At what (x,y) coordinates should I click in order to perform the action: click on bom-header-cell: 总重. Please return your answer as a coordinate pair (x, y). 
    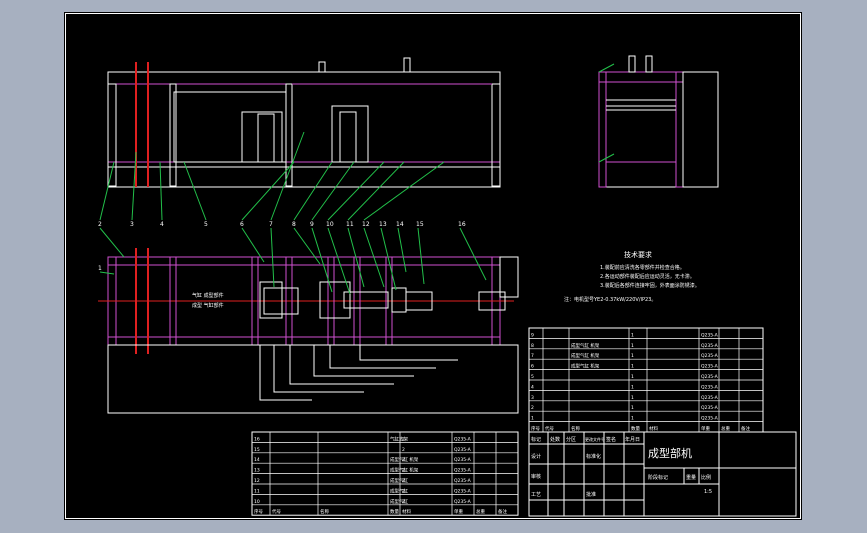
    Looking at the image, I should click on (725, 428).